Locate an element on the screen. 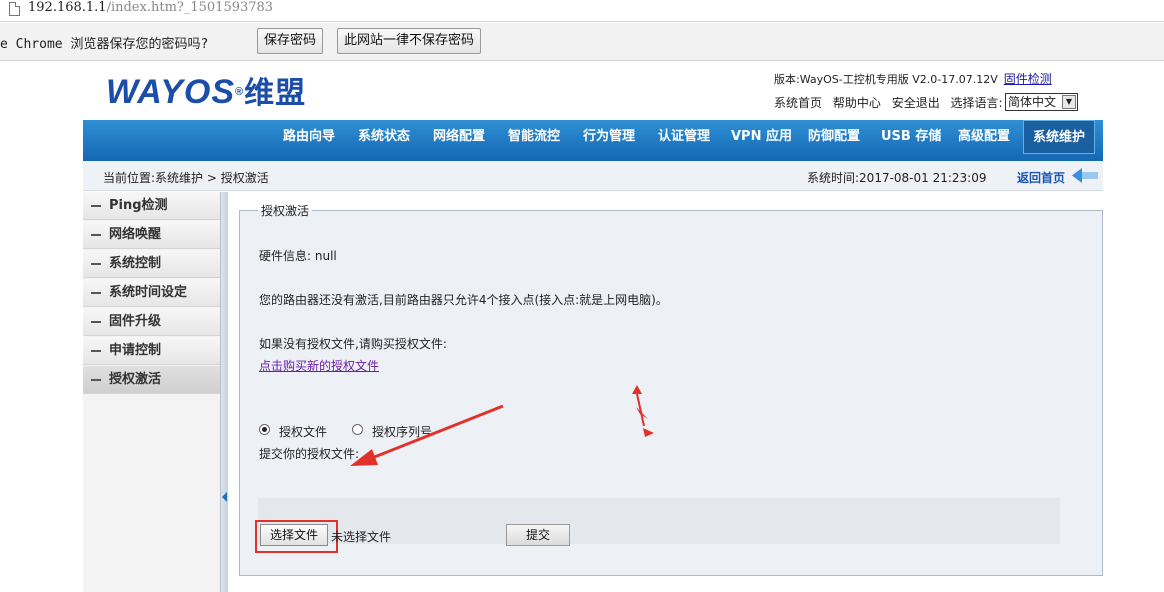  sidebar: Ping检测 网络唤醒 系统控制 系统时间设定 固件升级 申请控制 授权激活 is located at coordinates (151, 392).